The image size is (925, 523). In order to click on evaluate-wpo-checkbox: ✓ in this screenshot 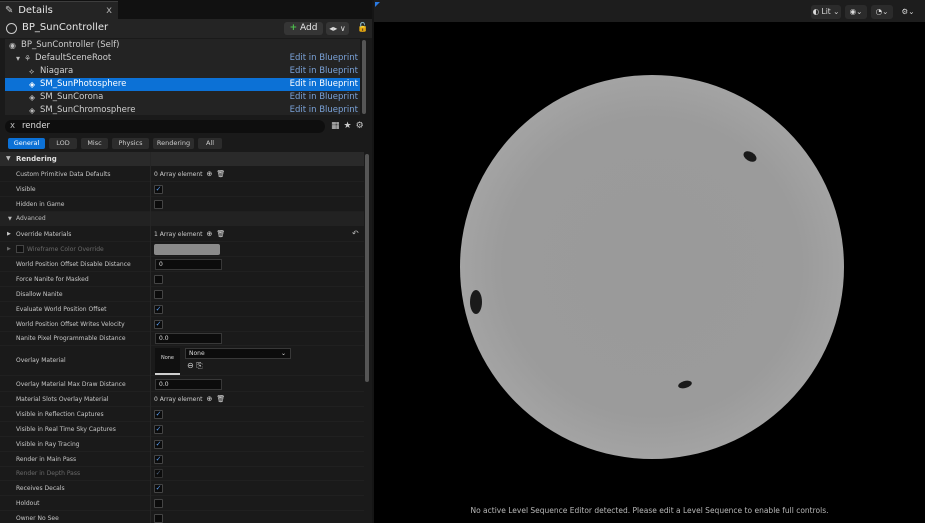, I will do `click(158, 309)`.